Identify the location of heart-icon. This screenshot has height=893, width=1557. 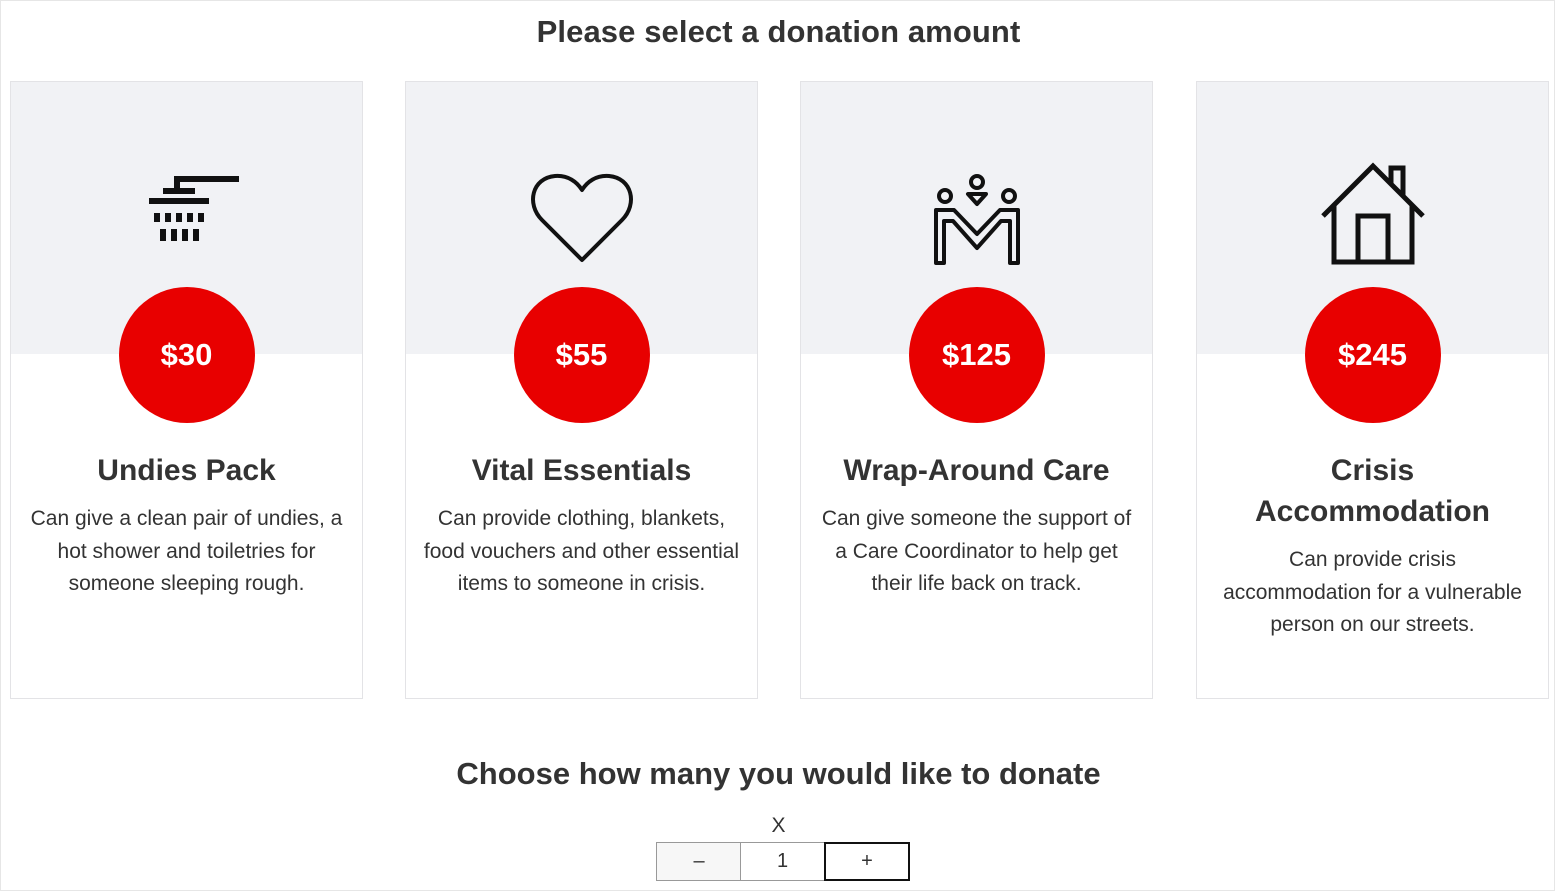
(582, 213).